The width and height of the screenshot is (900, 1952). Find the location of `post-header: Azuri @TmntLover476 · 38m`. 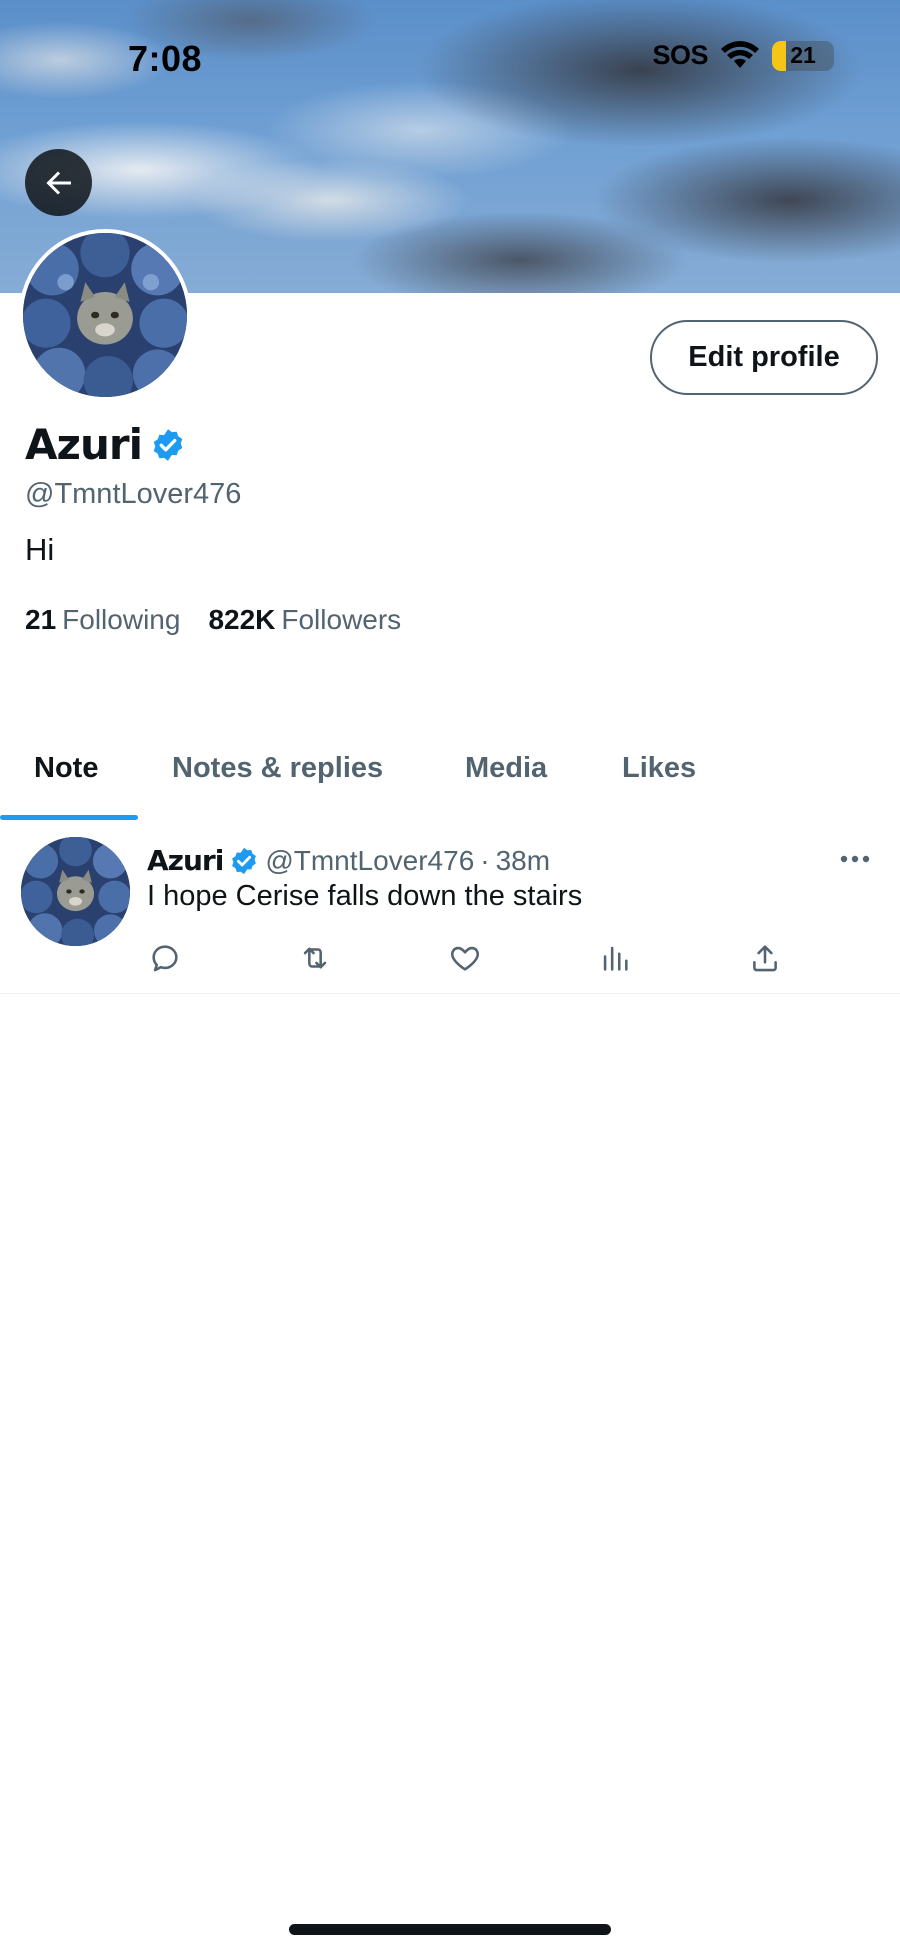

post-header: Azuri @TmntLover476 · 38m is located at coordinates (348, 860).